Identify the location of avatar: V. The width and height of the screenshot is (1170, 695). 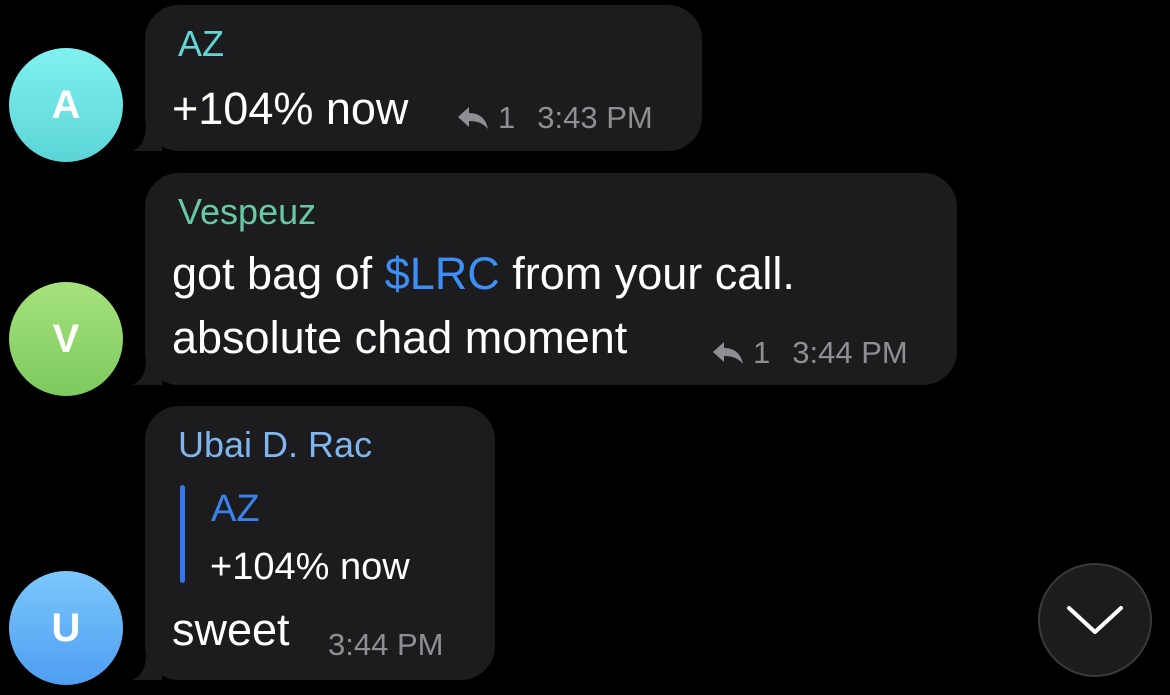
(66, 339).